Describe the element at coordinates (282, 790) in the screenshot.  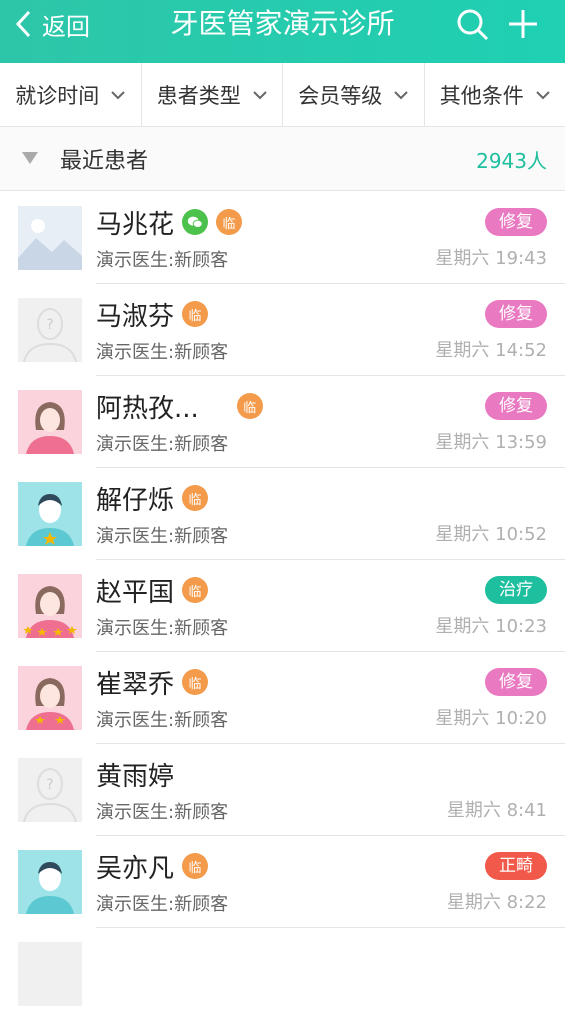
I see `patient-row: ? 黄雨婷 演示医生:新顾客 星期六 8:41` at that location.